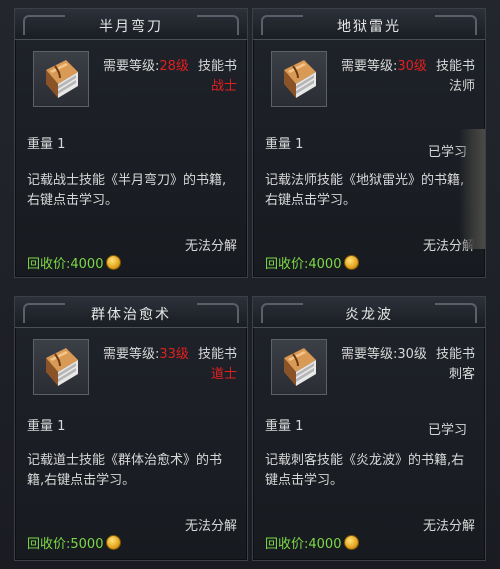  What do you see at coordinates (131, 27) in the screenshot?
I see `card-title: 半月弯刀` at bounding box center [131, 27].